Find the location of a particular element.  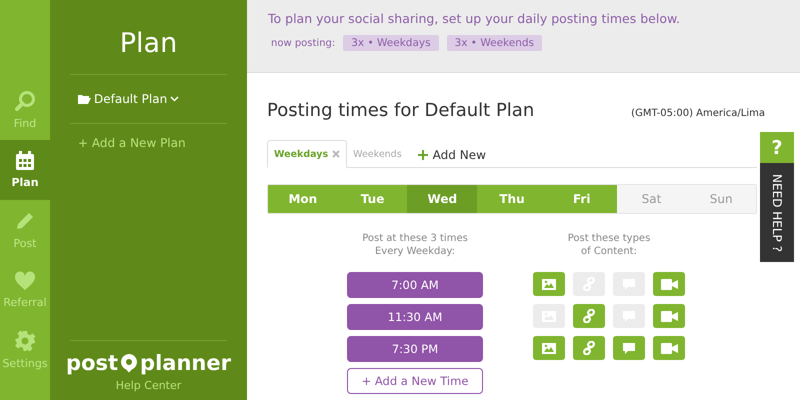

sidebar-nav-item: Referral is located at coordinates (25, 290).